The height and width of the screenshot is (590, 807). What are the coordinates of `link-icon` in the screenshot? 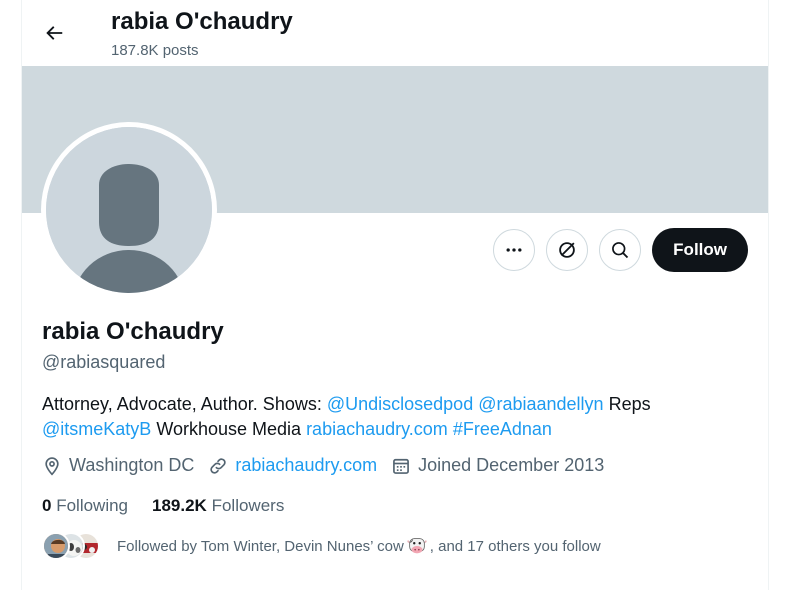 It's located at (218, 465).